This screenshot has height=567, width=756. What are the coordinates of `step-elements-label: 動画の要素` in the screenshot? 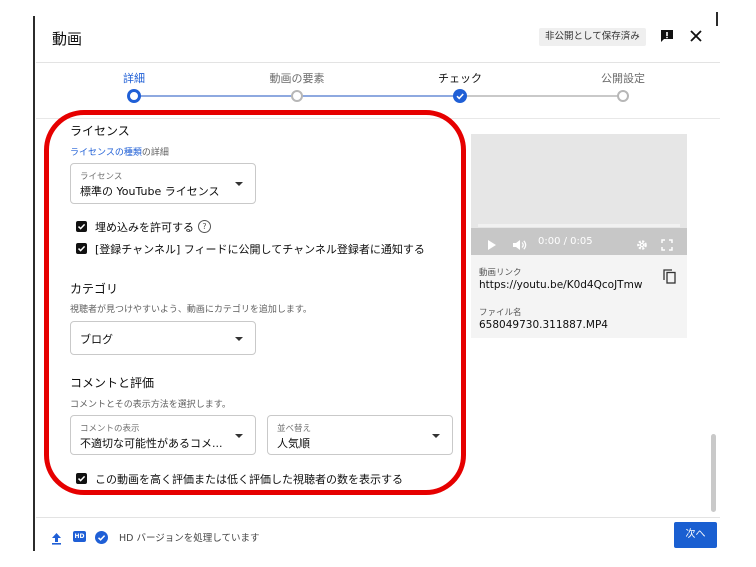 It's located at (297, 78).